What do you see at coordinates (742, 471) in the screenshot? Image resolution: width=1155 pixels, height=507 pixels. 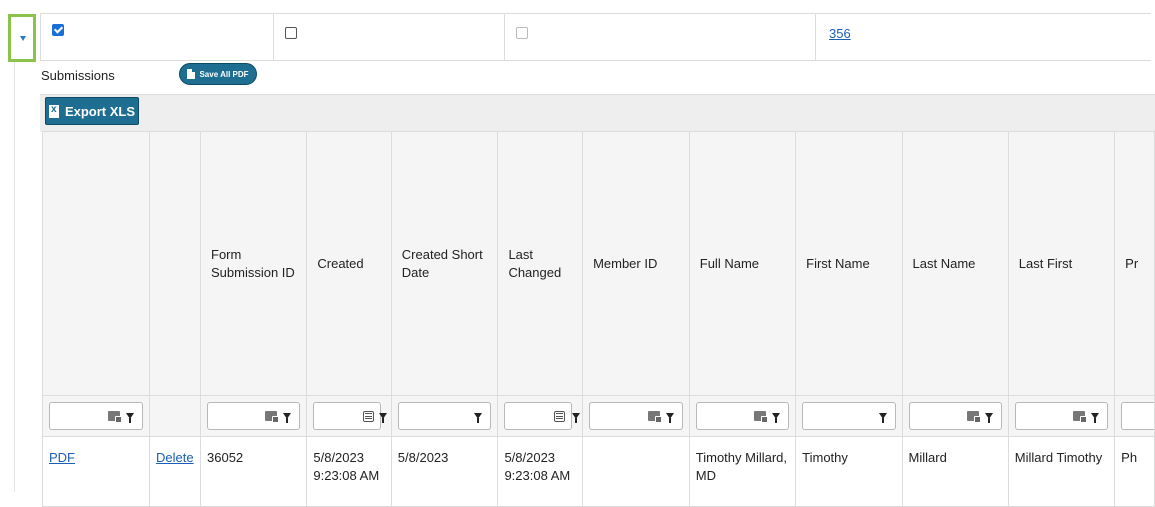 I see `cell-full-name: Timothy Millard, MD` at bounding box center [742, 471].